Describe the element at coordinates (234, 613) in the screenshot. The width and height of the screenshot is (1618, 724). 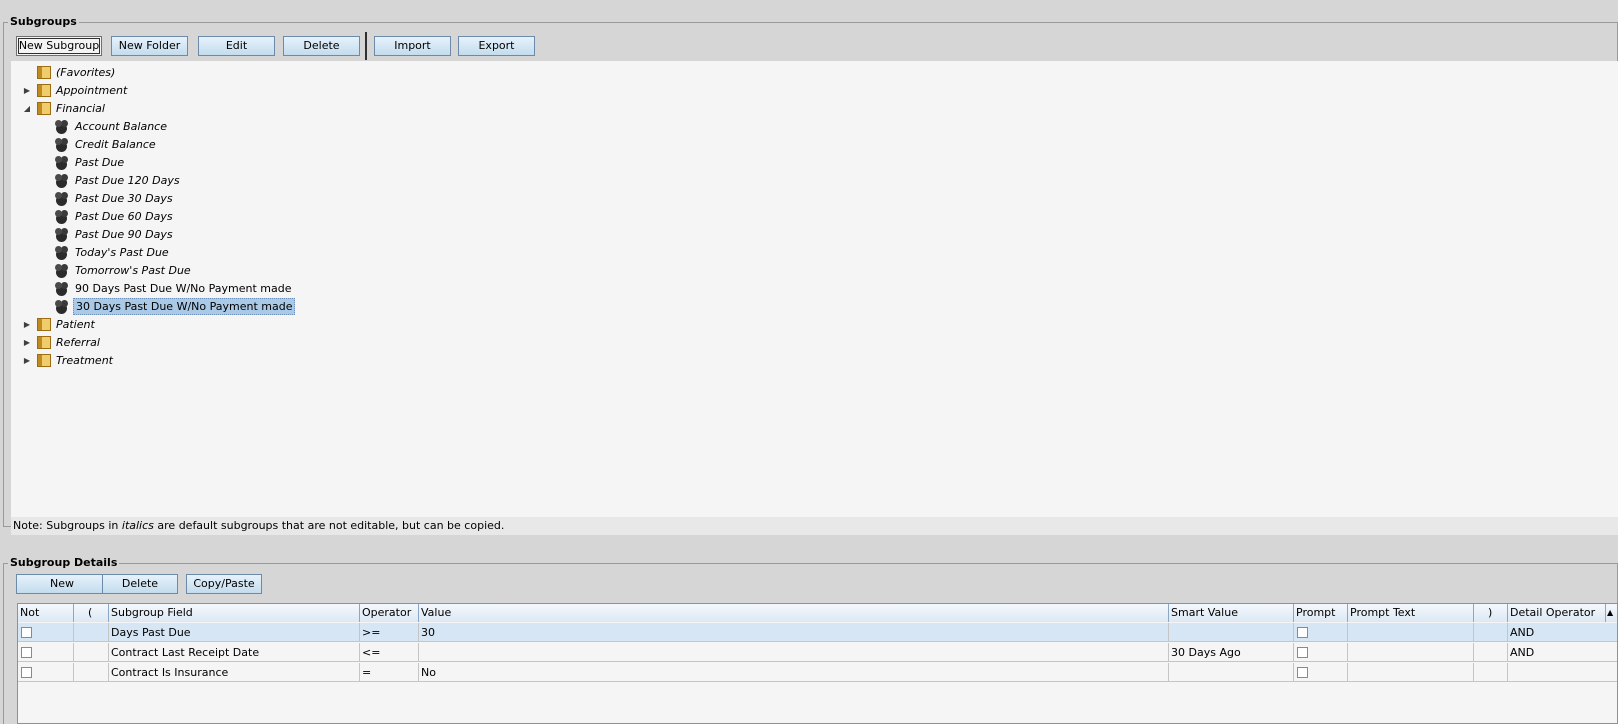
I see `col-subgroup-field: Subgroup Field` at that location.